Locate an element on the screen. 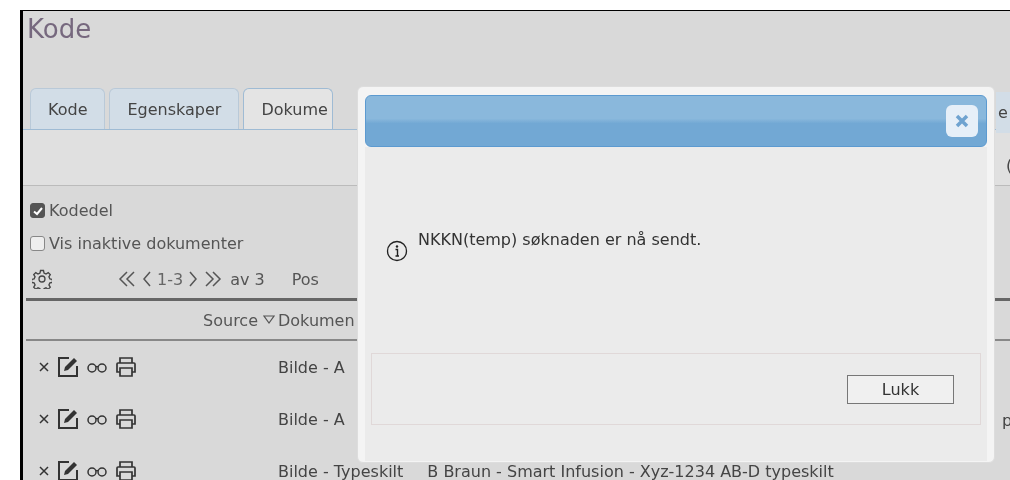 Image resolution: width=1010 pixels, height=480 pixels. page-title: Kode is located at coordinates (59, 29).